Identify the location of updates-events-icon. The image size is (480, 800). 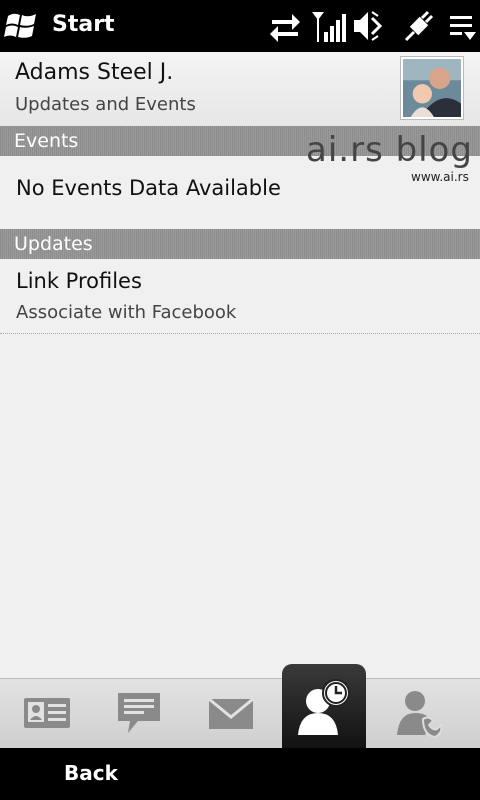
(324, 707).